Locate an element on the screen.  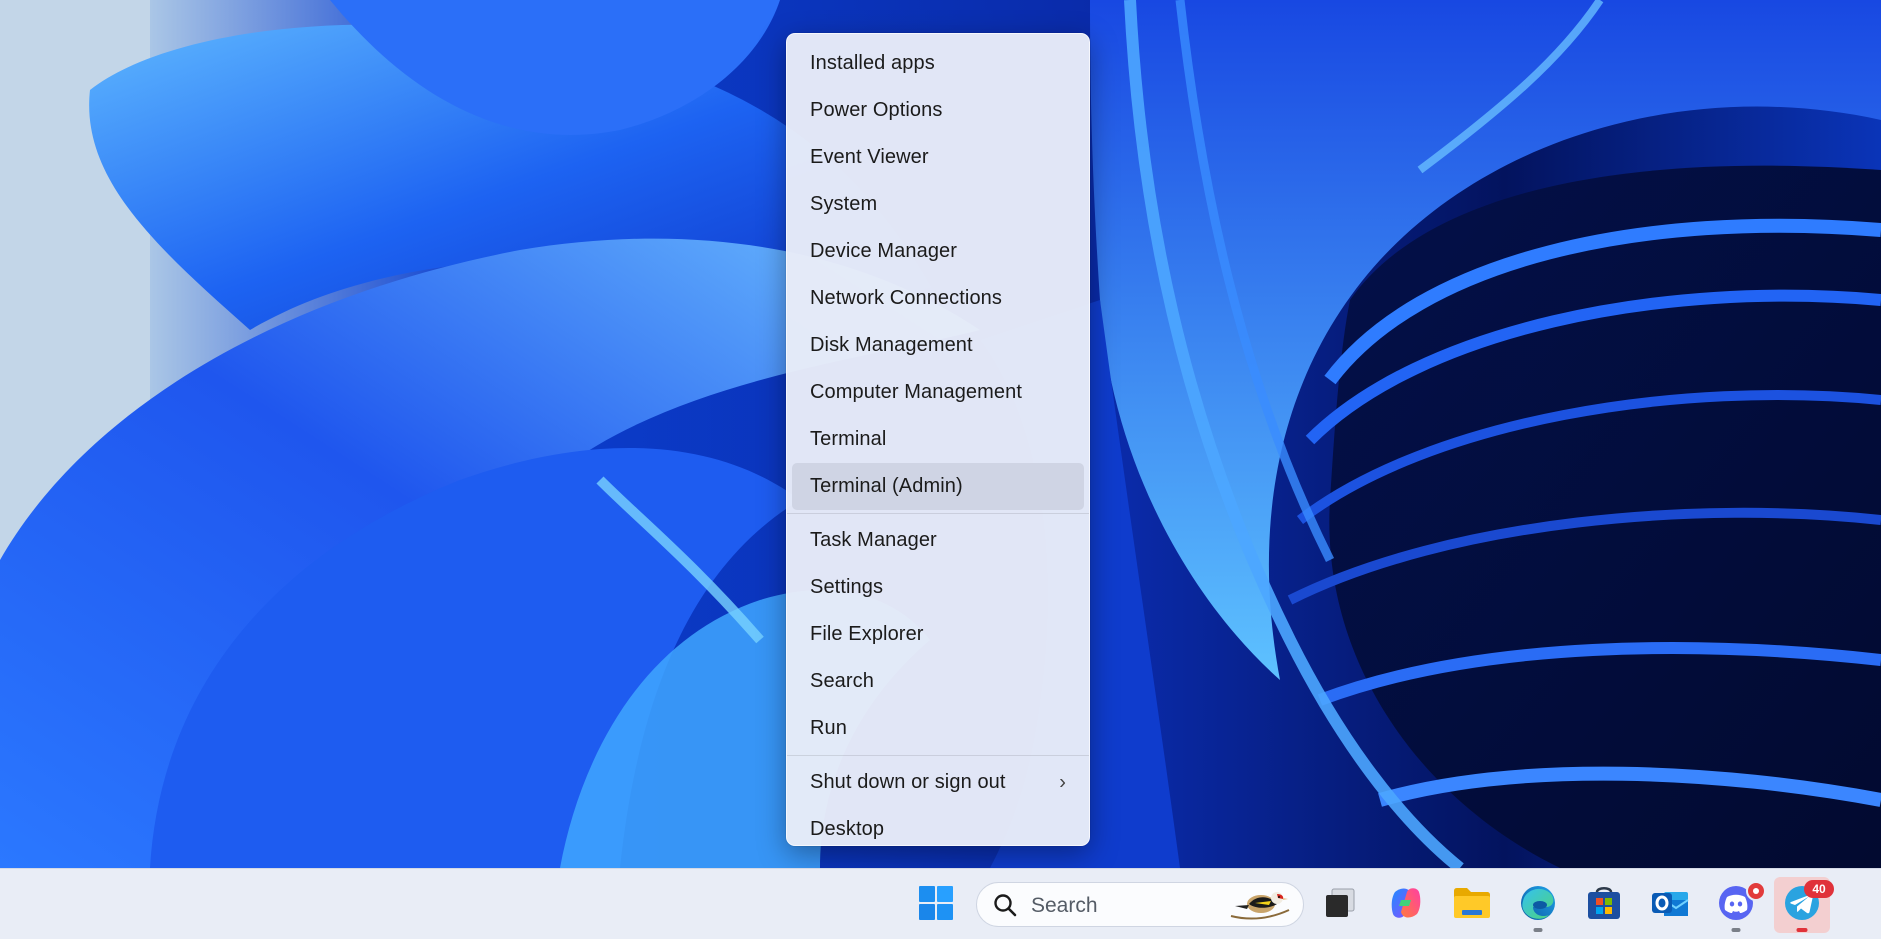
menu-item-label: Terminal is located at coordinates (848, 439).